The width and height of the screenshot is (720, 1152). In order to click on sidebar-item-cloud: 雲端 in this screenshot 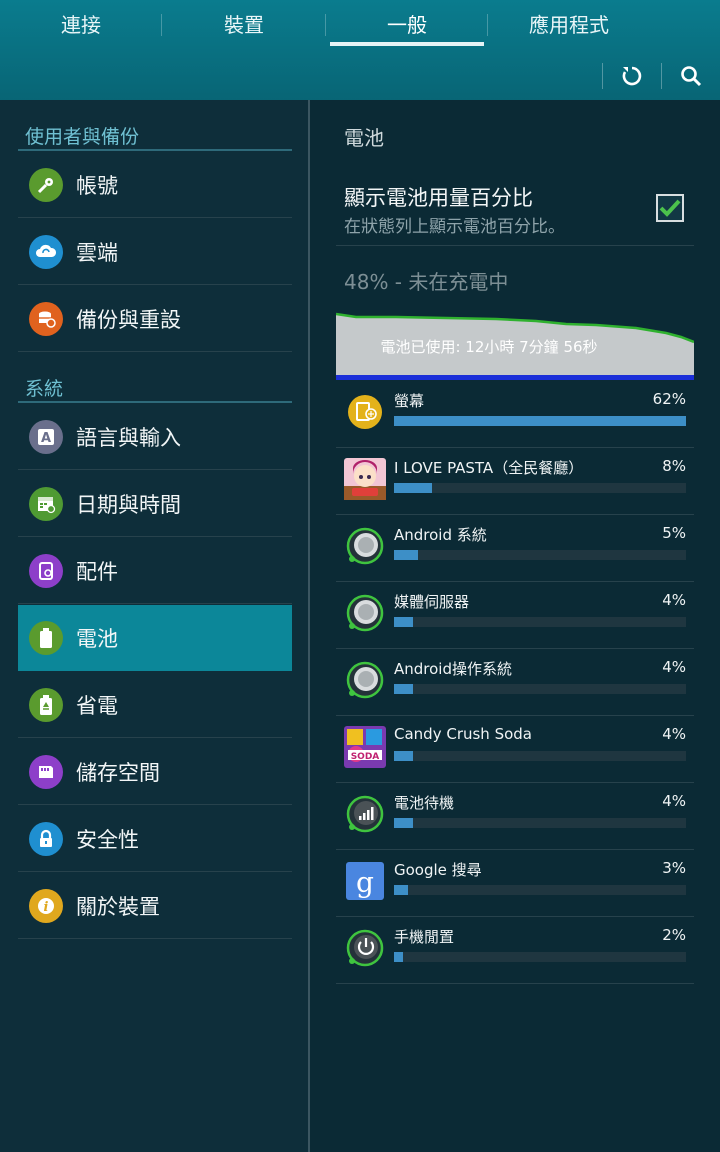, I will do `click(155, 252)`.